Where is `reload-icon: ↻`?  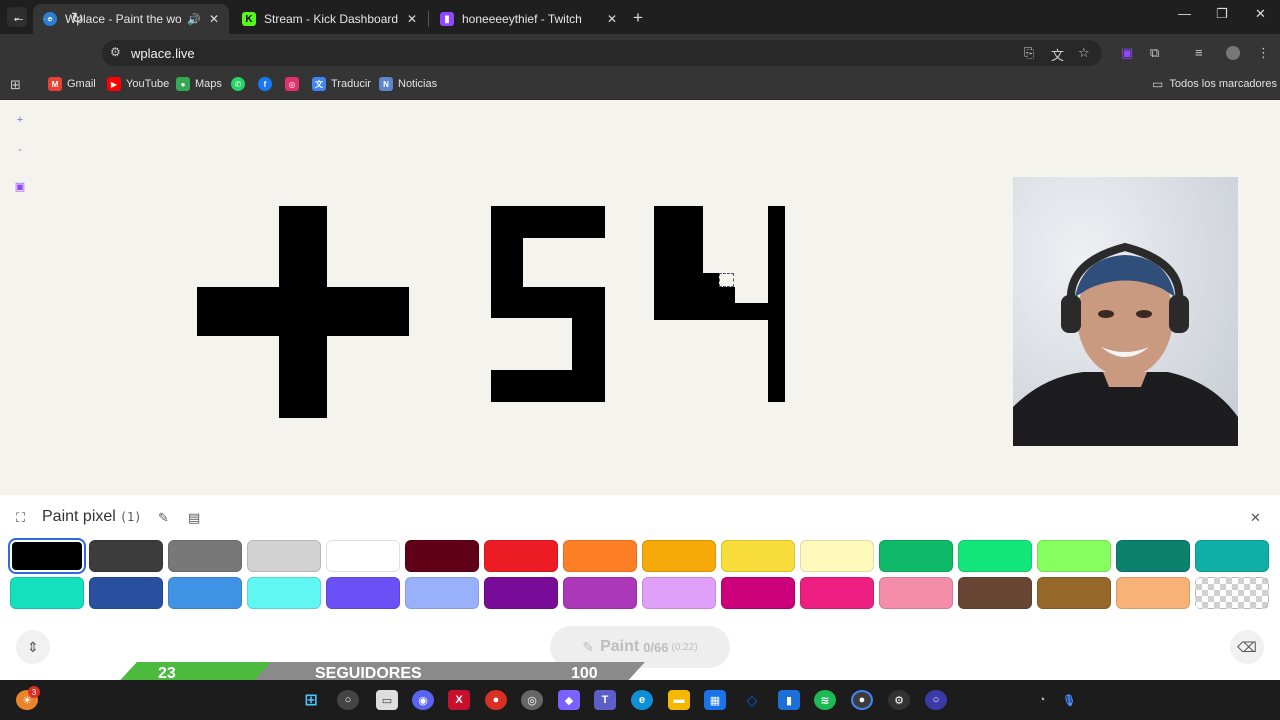
reload-icon: ↻ is located at coordinates (77, 18).